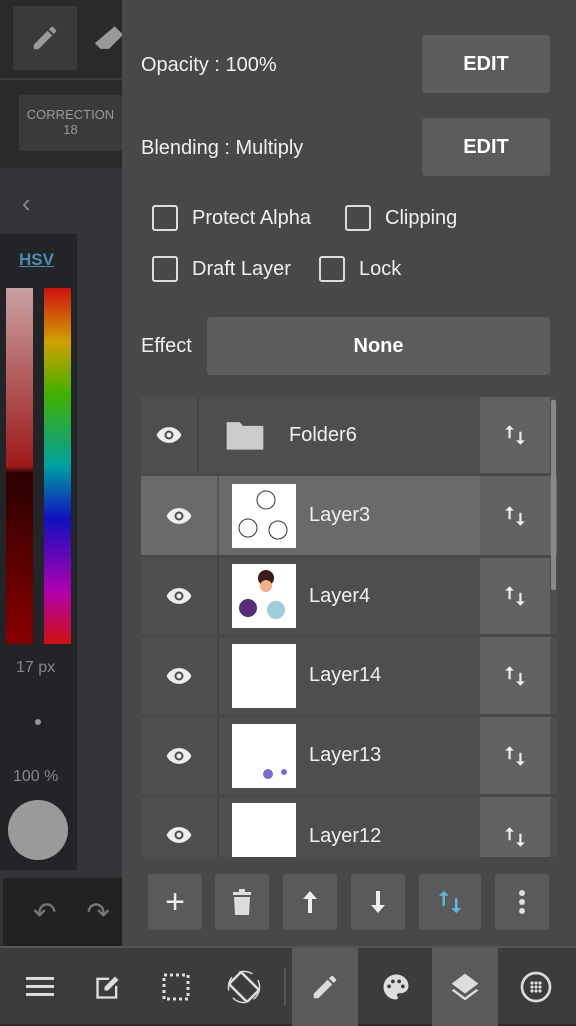 The height and width of the screenshot is (1026, 576). I want to click on checkbox-label: Draft Layer, so click(241, 268).